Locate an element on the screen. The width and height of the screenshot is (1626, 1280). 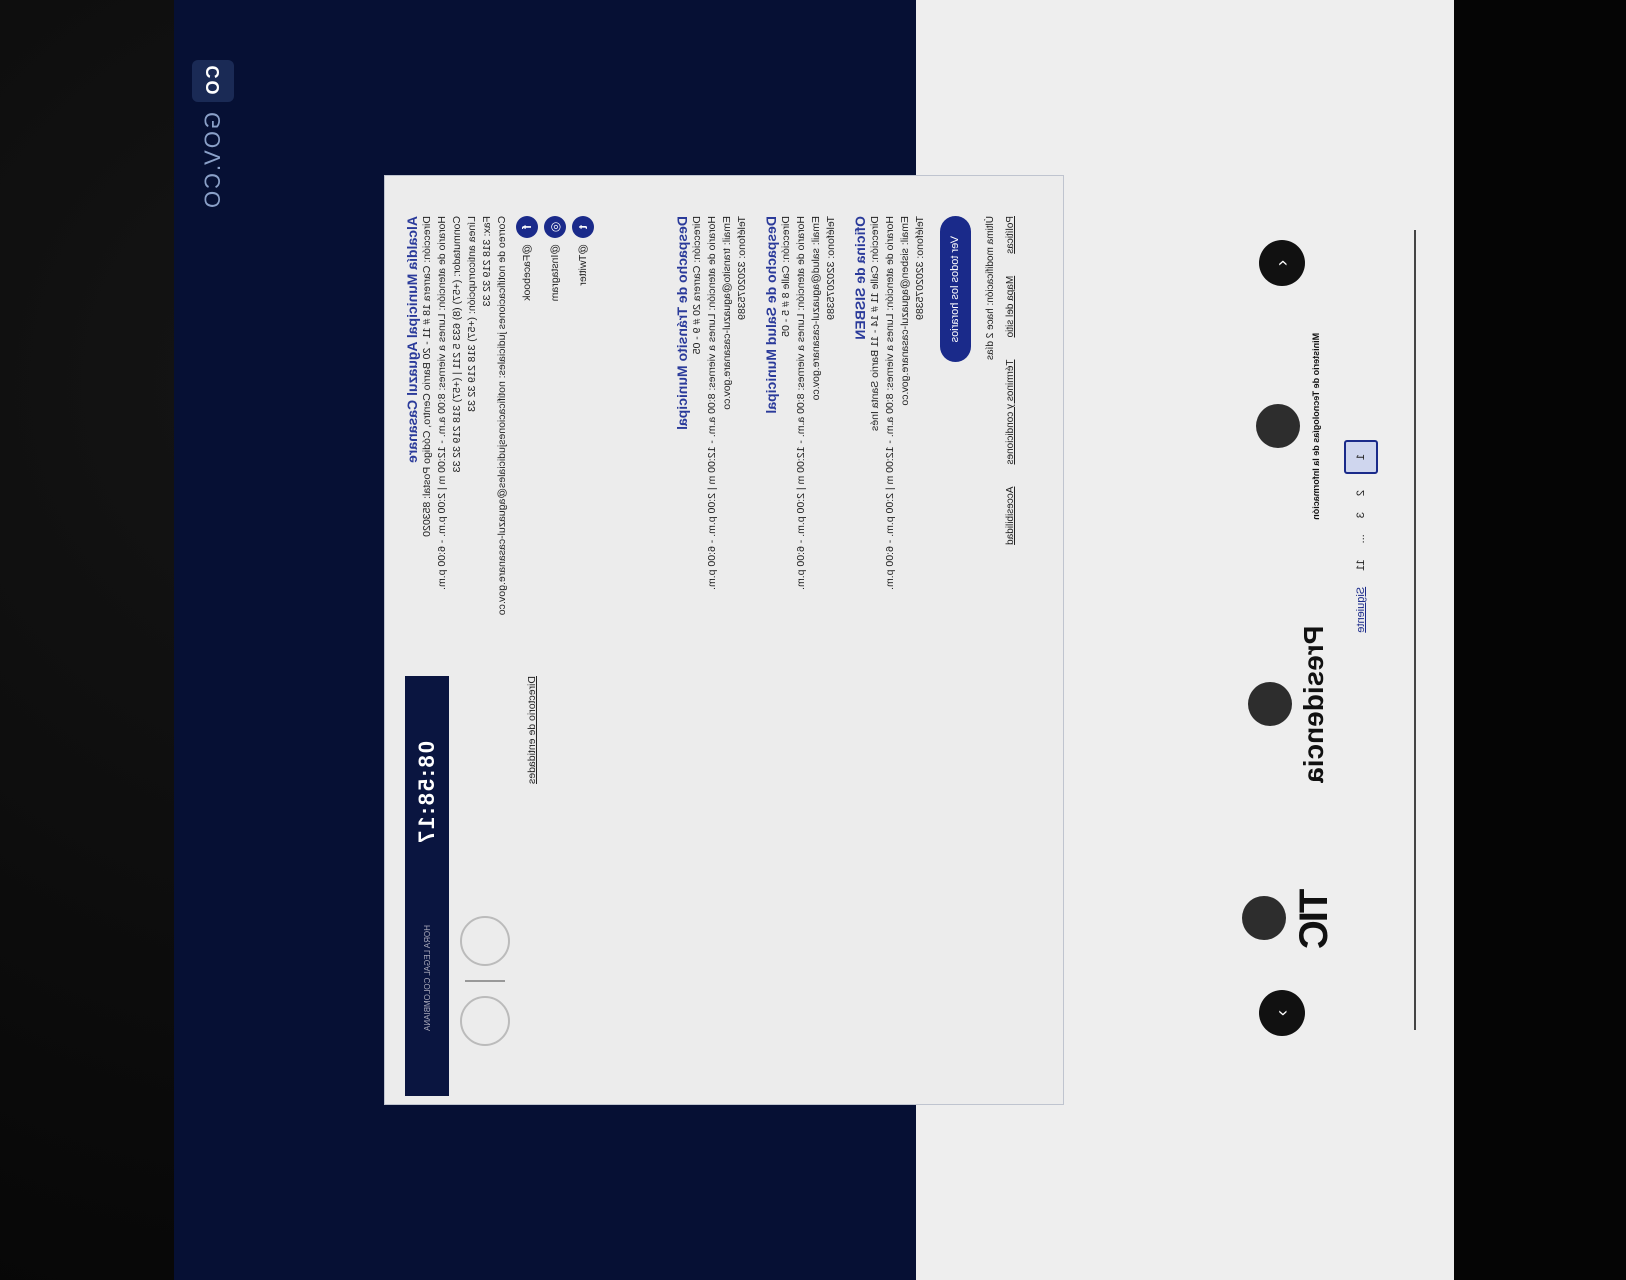
footer-link-sitemap: Mapa del sitio is located at coordinates (1010, 307).